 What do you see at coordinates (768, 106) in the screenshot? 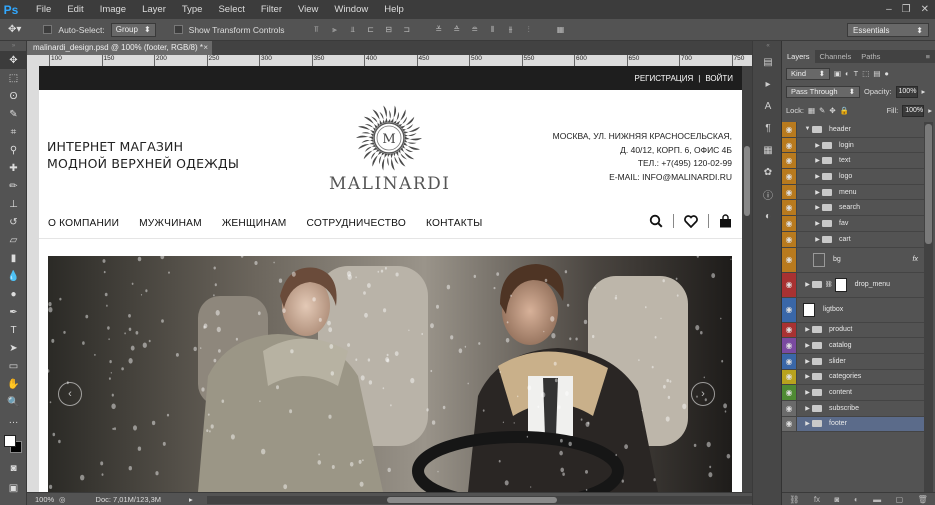
I see `character-panel-icon: A` at bounding box center [768, 106].